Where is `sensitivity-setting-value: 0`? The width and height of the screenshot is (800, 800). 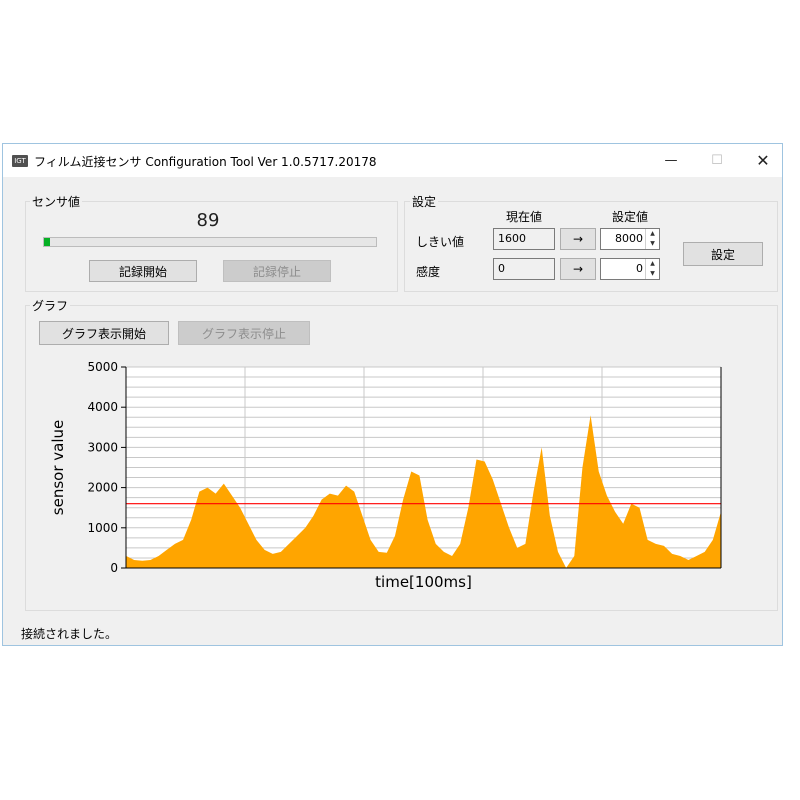 sensitivity-setting-value: 0 is located at coordinates (639, 268).